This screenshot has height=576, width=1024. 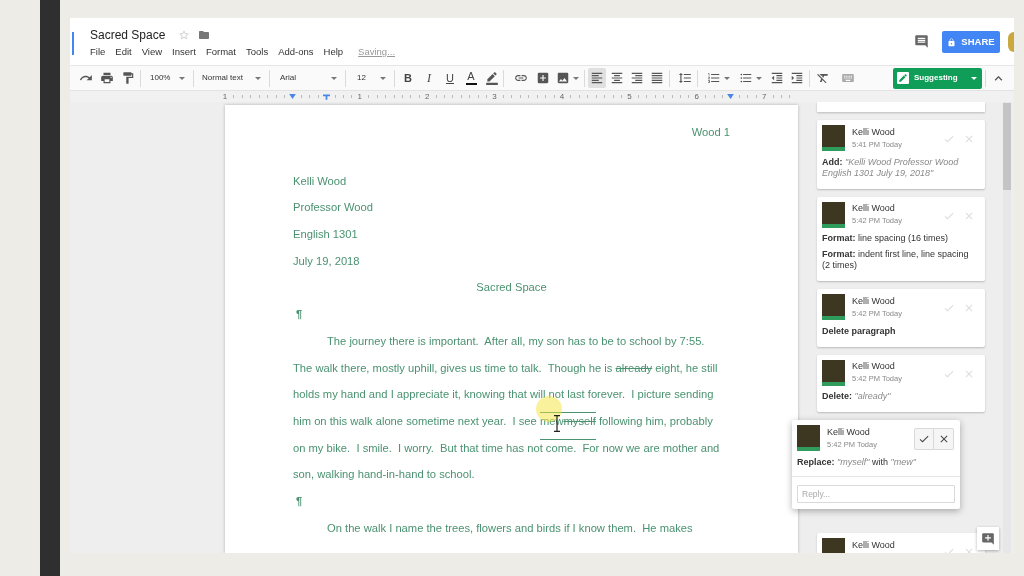 I want to click on reject-button, so click(x=944, y=439).